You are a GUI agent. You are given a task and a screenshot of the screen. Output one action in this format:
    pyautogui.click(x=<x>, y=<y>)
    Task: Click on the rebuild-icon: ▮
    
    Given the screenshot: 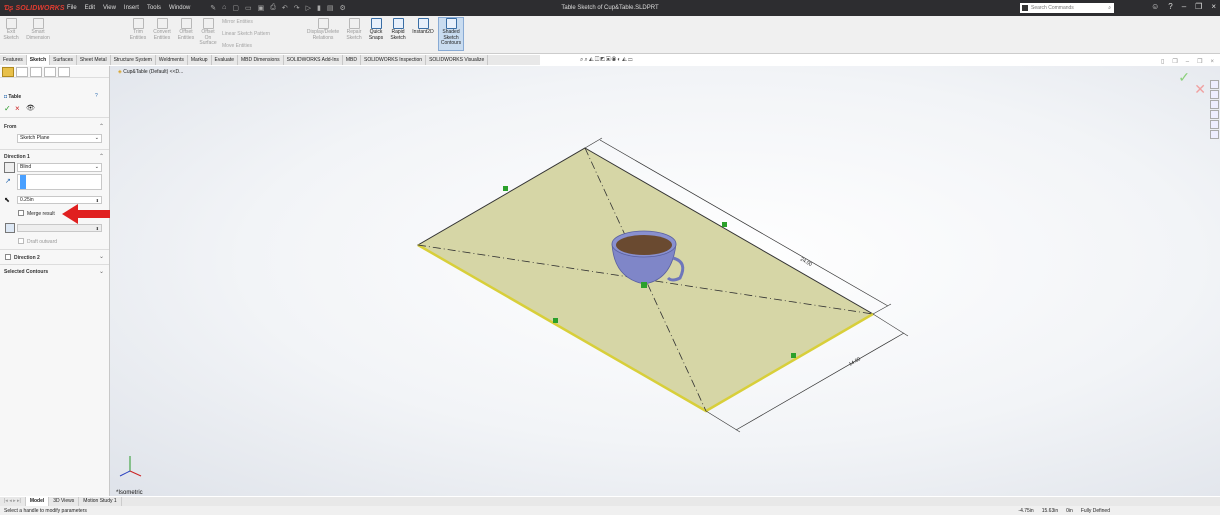 What is the action you would take?
    pyautogui.click(x=319, y=8)
    